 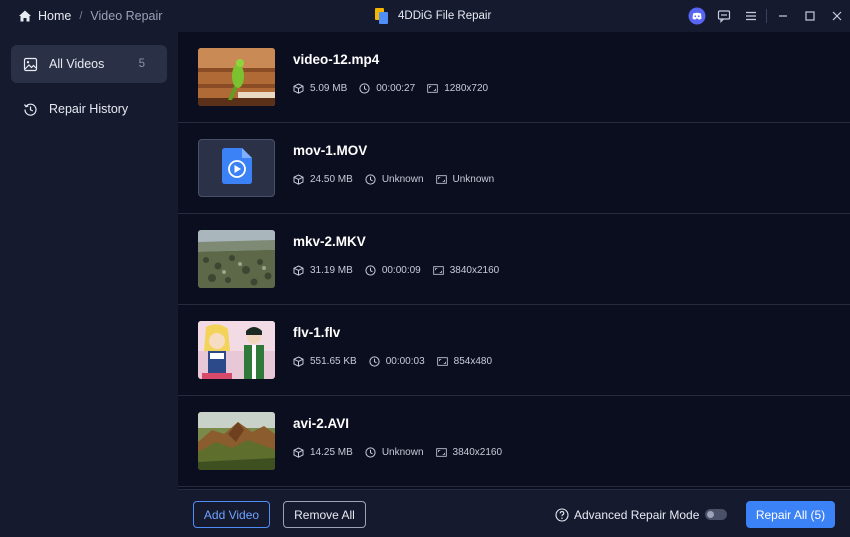 I want to click on resolution: 854x480, so click(x=464, y=361).